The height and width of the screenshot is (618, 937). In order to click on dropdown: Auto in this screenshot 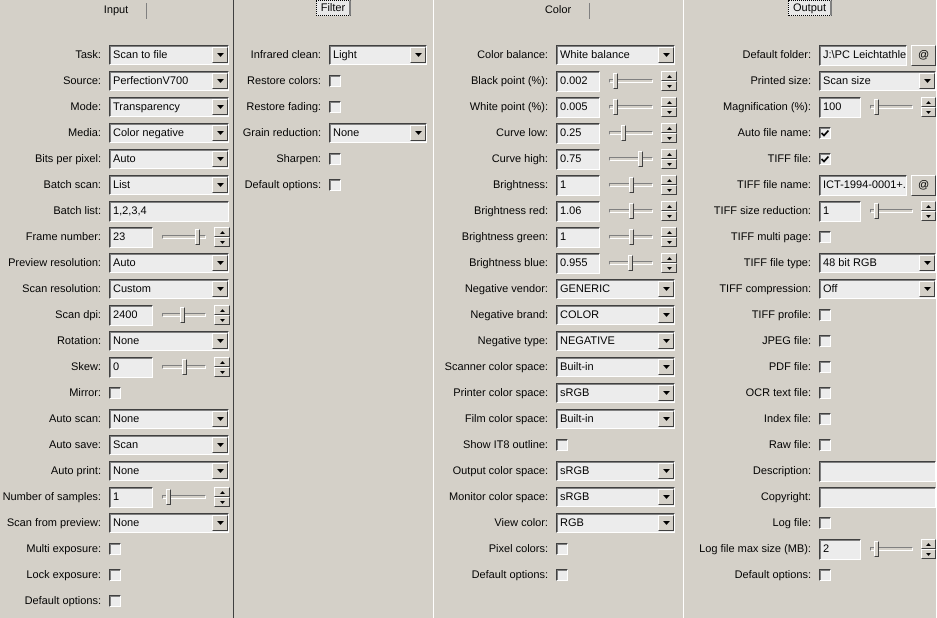, I will do `click(169, 263)`.